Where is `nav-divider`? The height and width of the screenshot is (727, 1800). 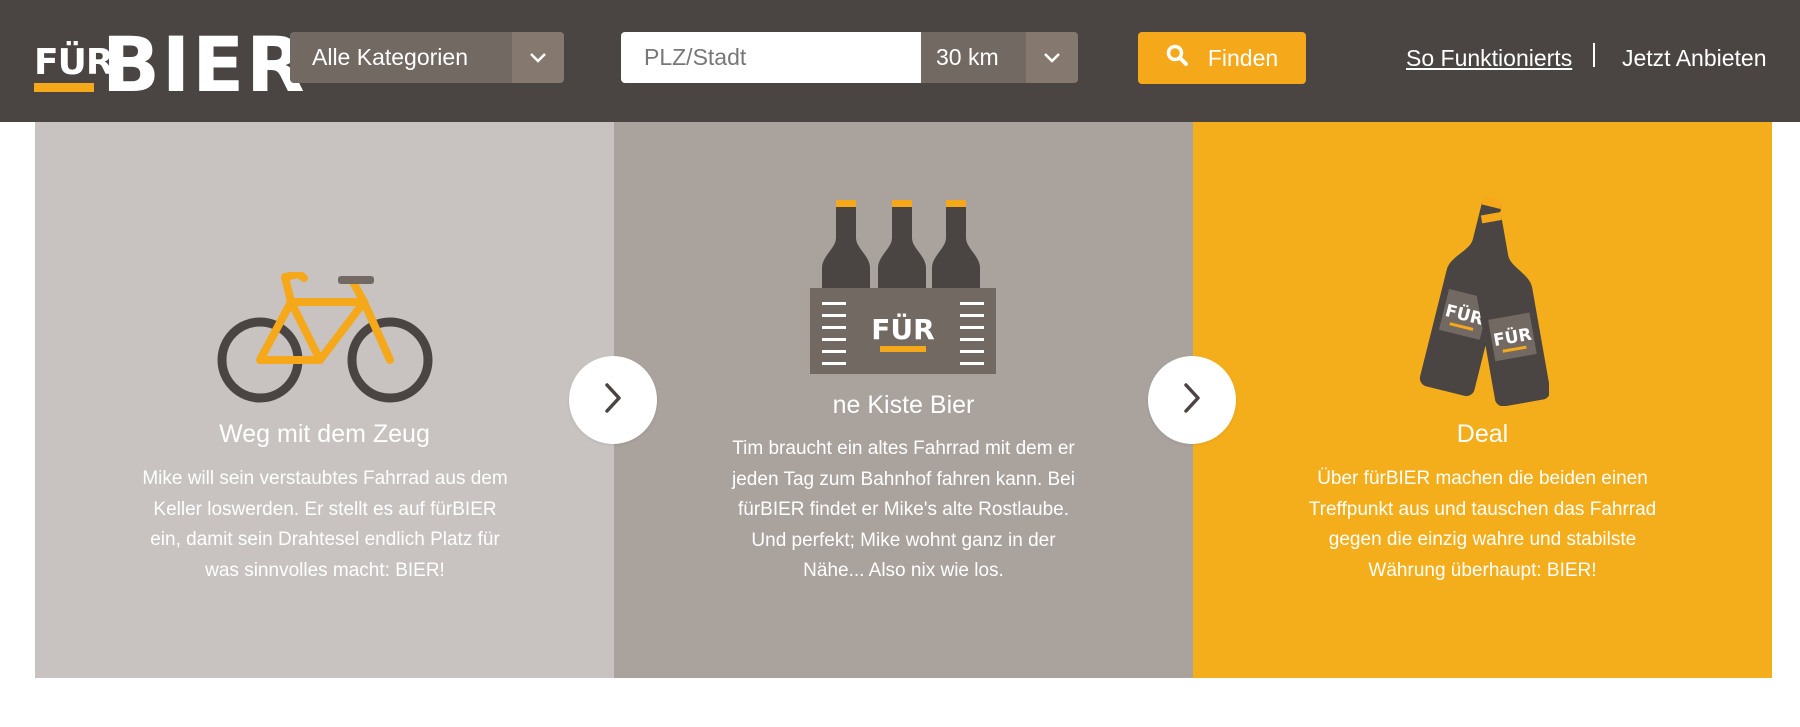 nav-divider is located at coordinates (1594, 55).